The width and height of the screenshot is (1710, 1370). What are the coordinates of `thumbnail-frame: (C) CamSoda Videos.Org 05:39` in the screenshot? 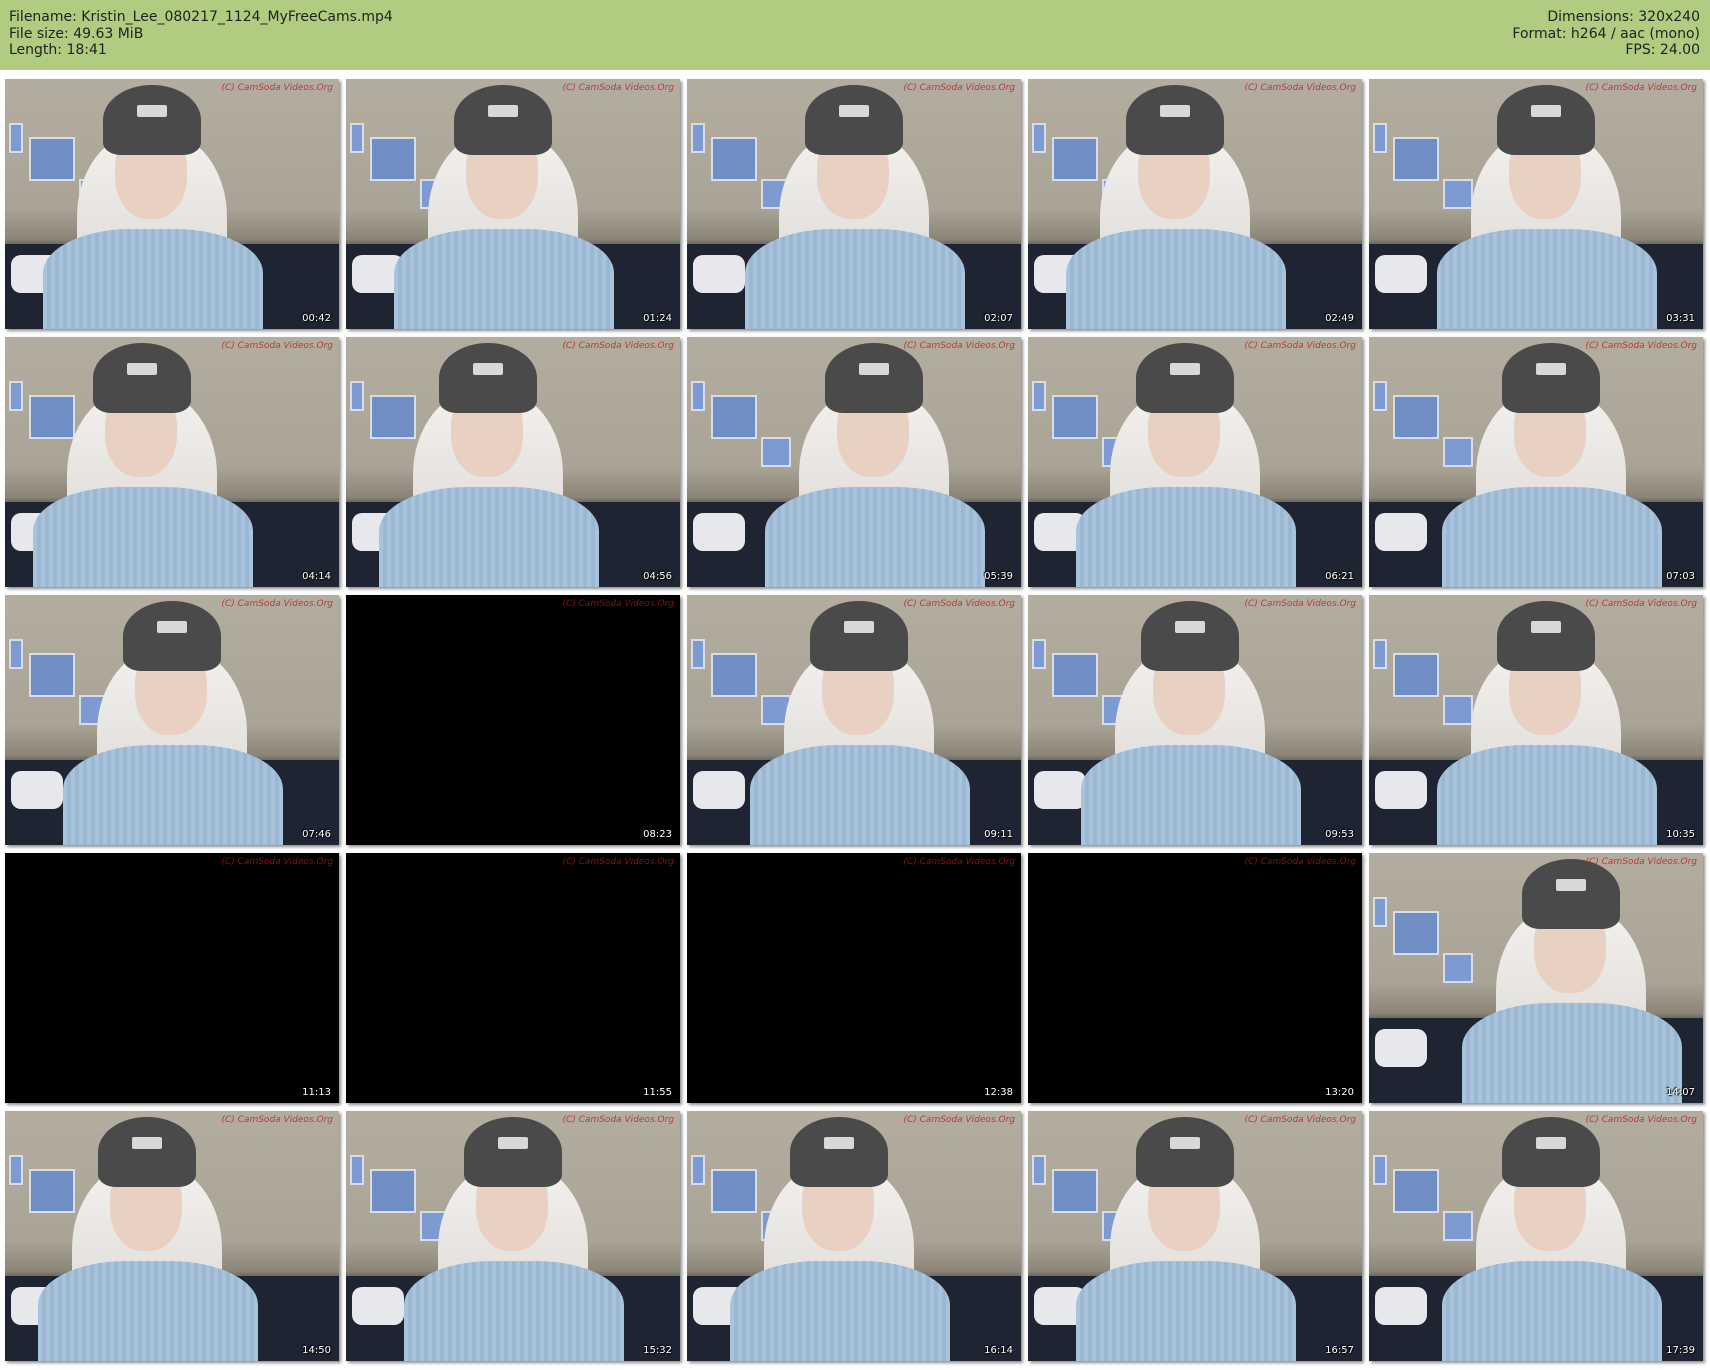 It's located at (854, 462).